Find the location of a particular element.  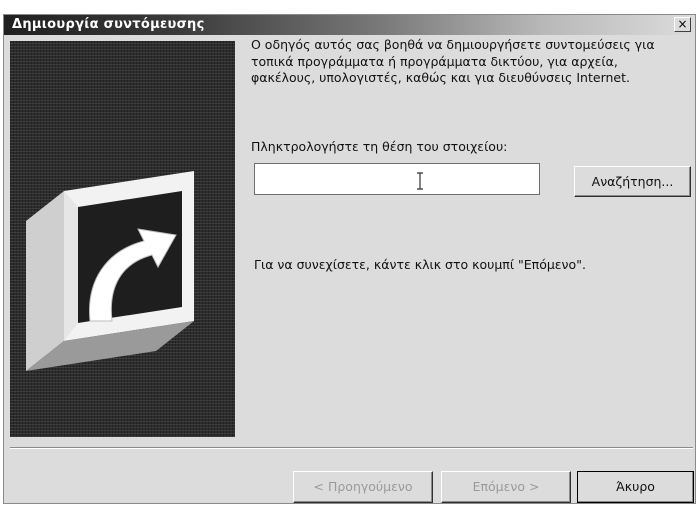

location-label: Πληκτρολογήστε τη θέση του στοιχείου: is located at coordinates (379, 146).